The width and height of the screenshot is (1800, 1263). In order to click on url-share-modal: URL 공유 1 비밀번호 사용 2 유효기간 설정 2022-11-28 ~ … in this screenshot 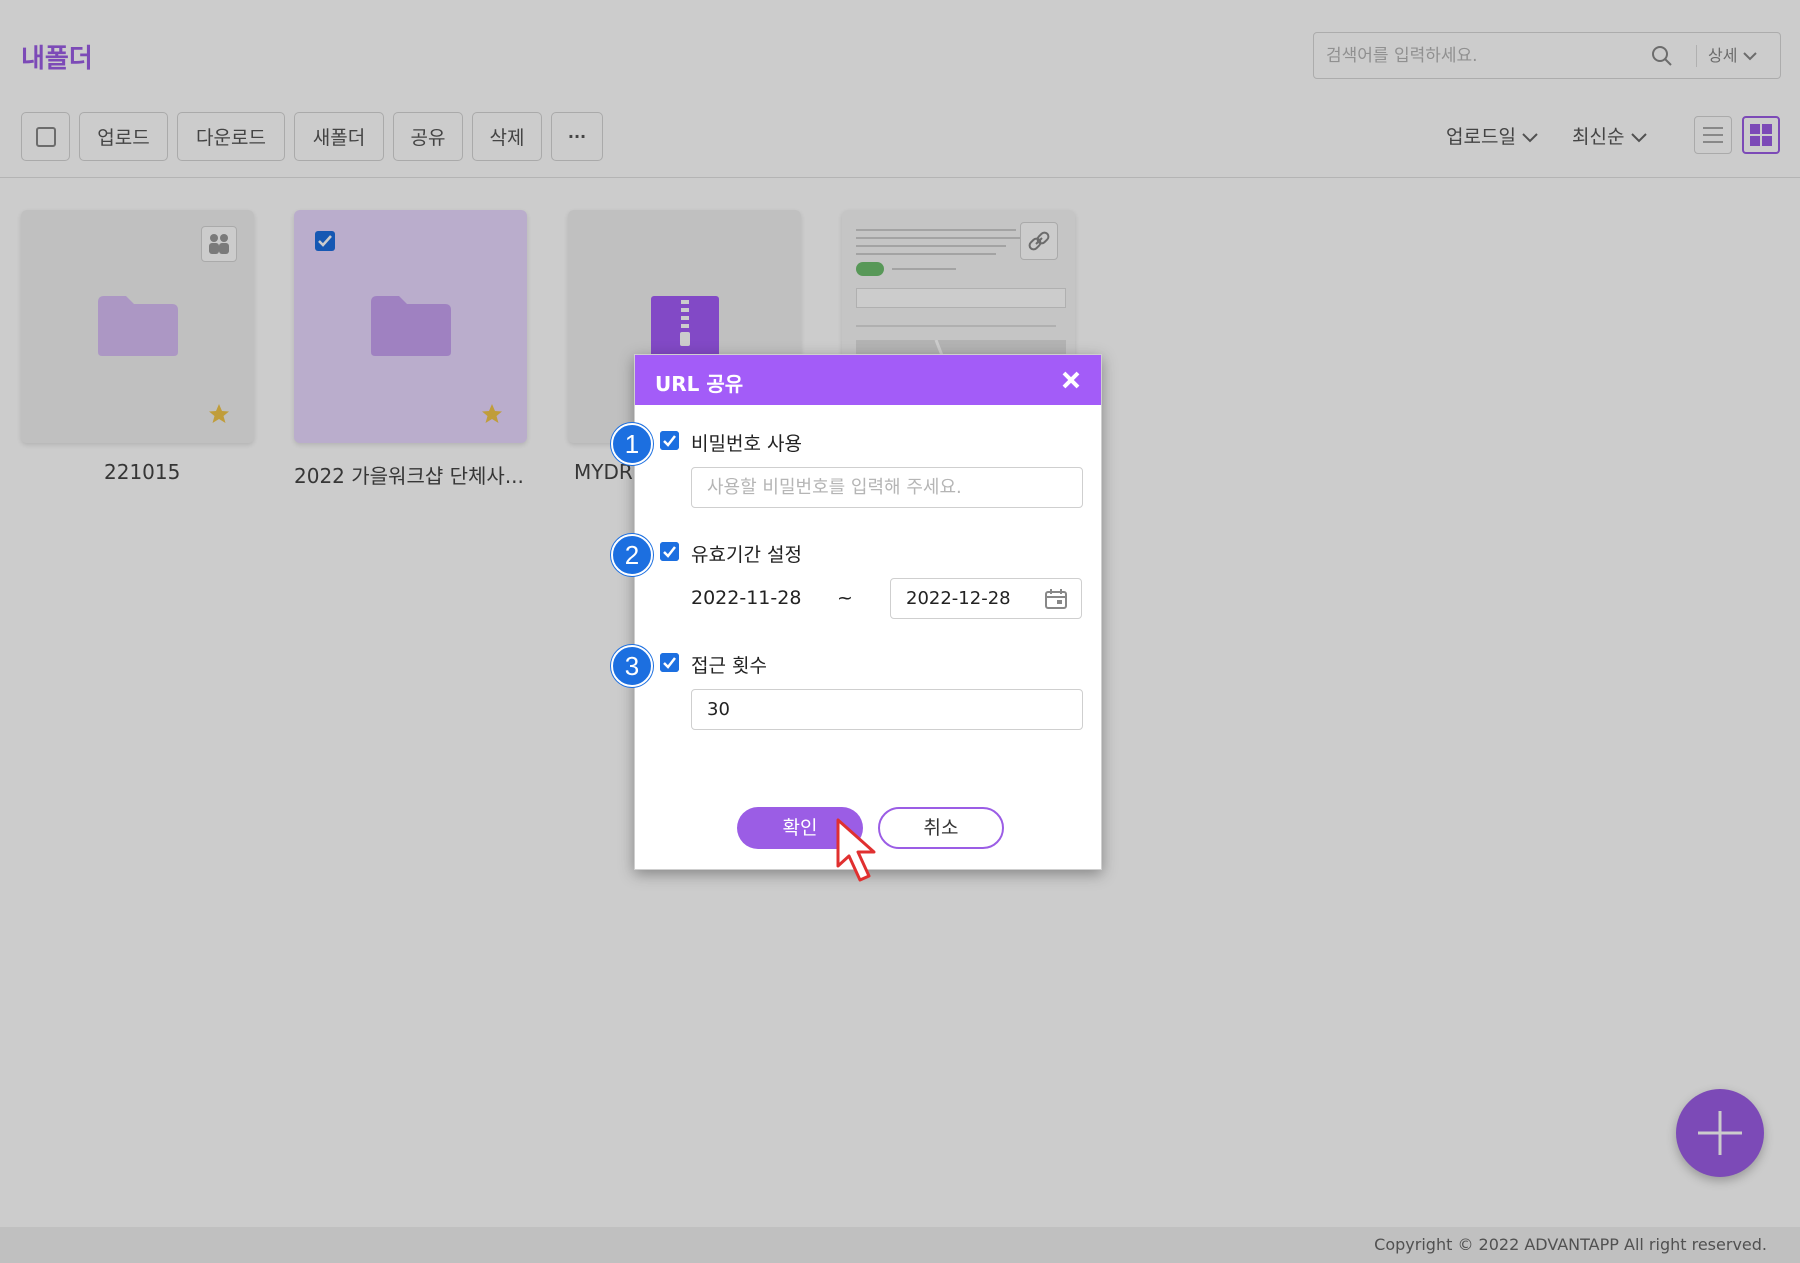, I will do `click(856, 612)`.